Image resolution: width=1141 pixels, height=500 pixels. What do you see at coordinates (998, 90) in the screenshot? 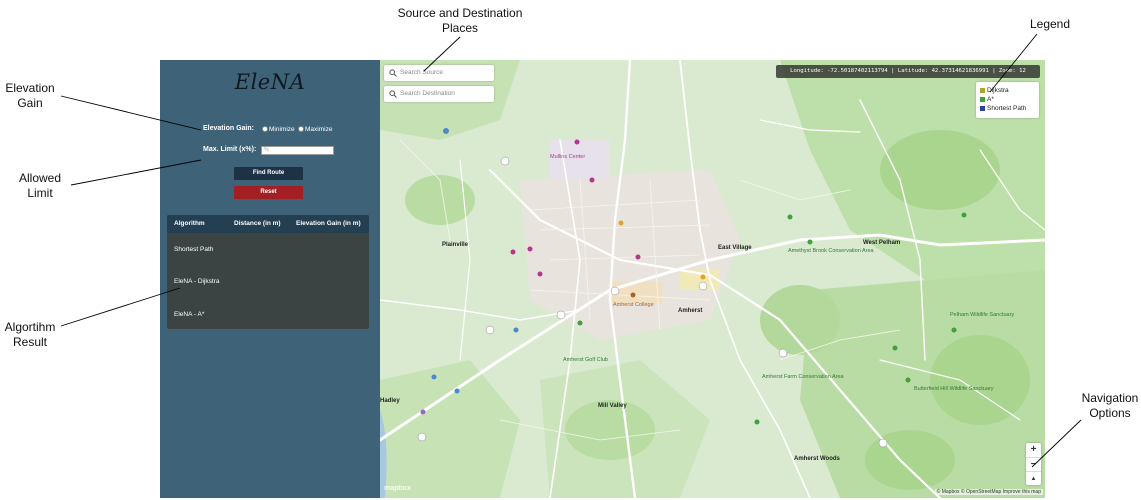
I see `legend-label: Dijkstra` at bounding box center [998, 90].